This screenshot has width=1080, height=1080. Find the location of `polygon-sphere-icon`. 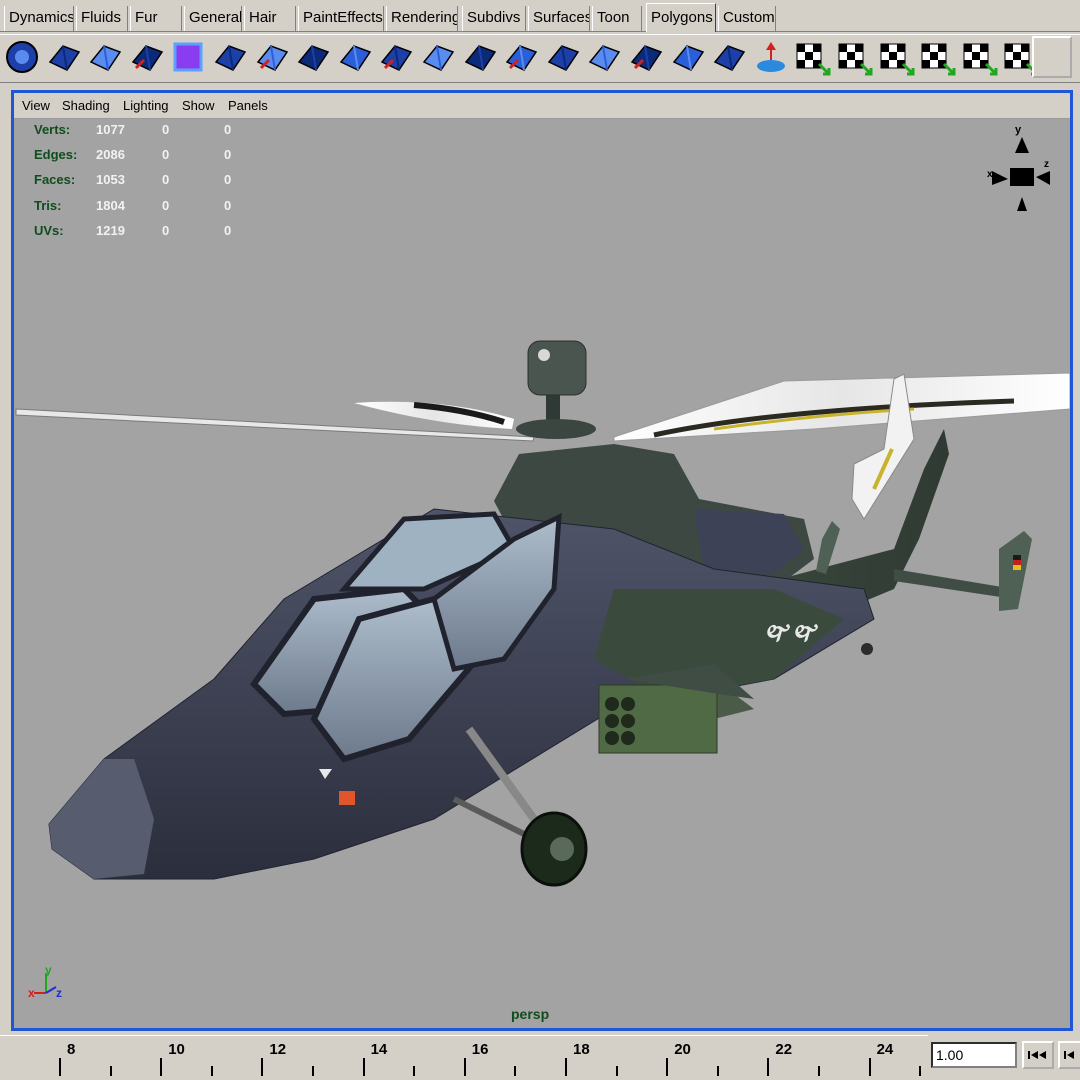

polygon-sphere-icon is located at coordinates (22, 57).